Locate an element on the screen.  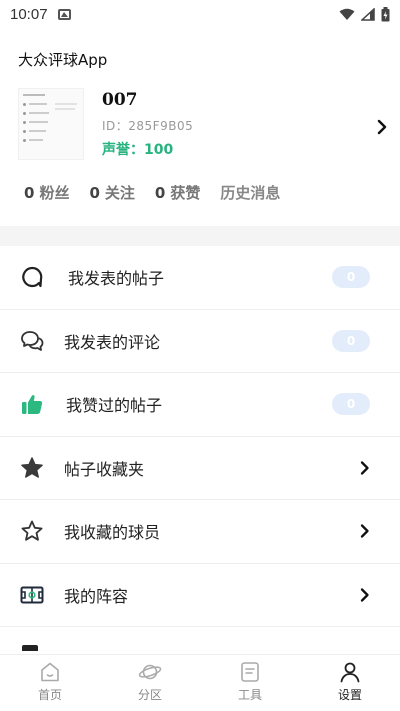
tab-settings: 设置 is located at coordinates (350, 683).